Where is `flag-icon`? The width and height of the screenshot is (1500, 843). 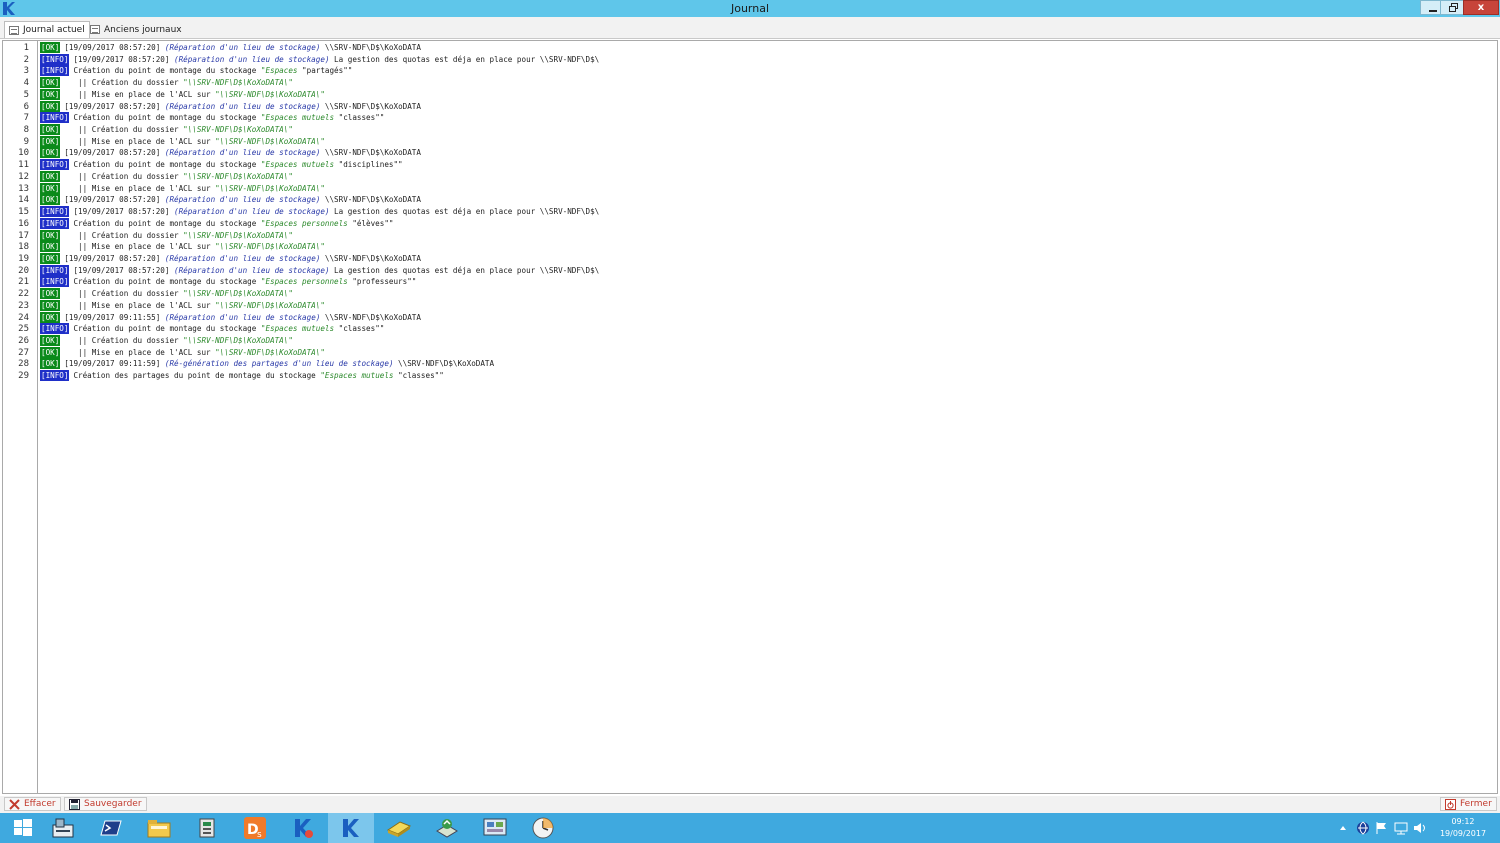
flag-icon is located at coordinates (1382, 828).